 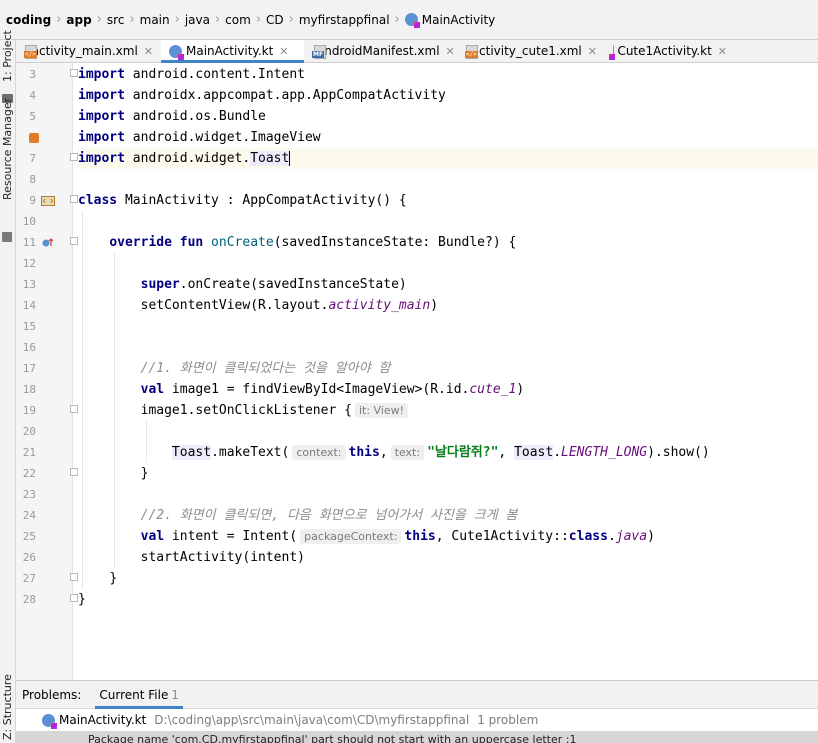 I want to click on breadcrumb-item-myfirstappfinal: myfirstappfinal, so click(x=344, y=20).